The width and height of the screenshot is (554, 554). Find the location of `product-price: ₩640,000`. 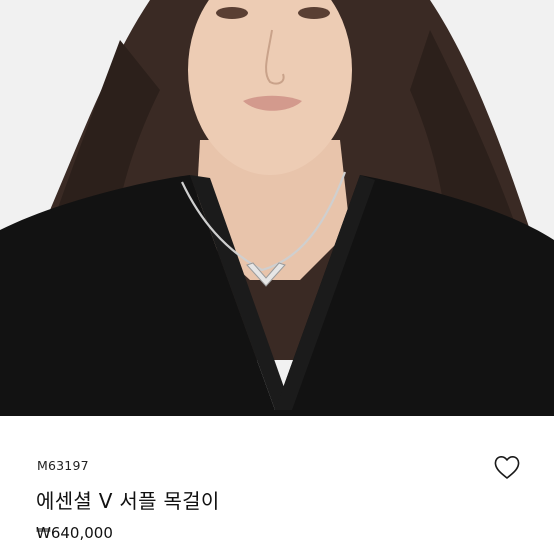

product-price: ₩640,000 is located at coordinates (74, 533).